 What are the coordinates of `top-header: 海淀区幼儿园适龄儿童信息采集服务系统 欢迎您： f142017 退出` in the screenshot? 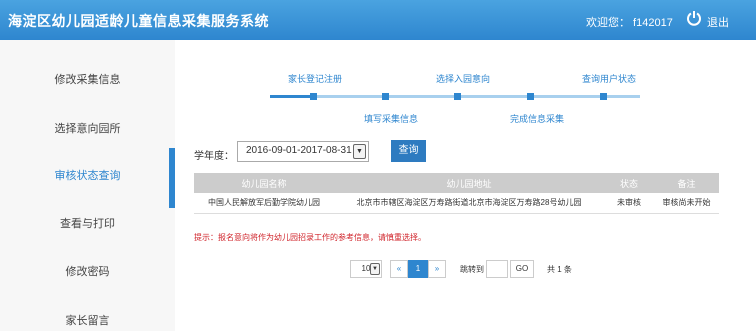 It's located at (378, 20).